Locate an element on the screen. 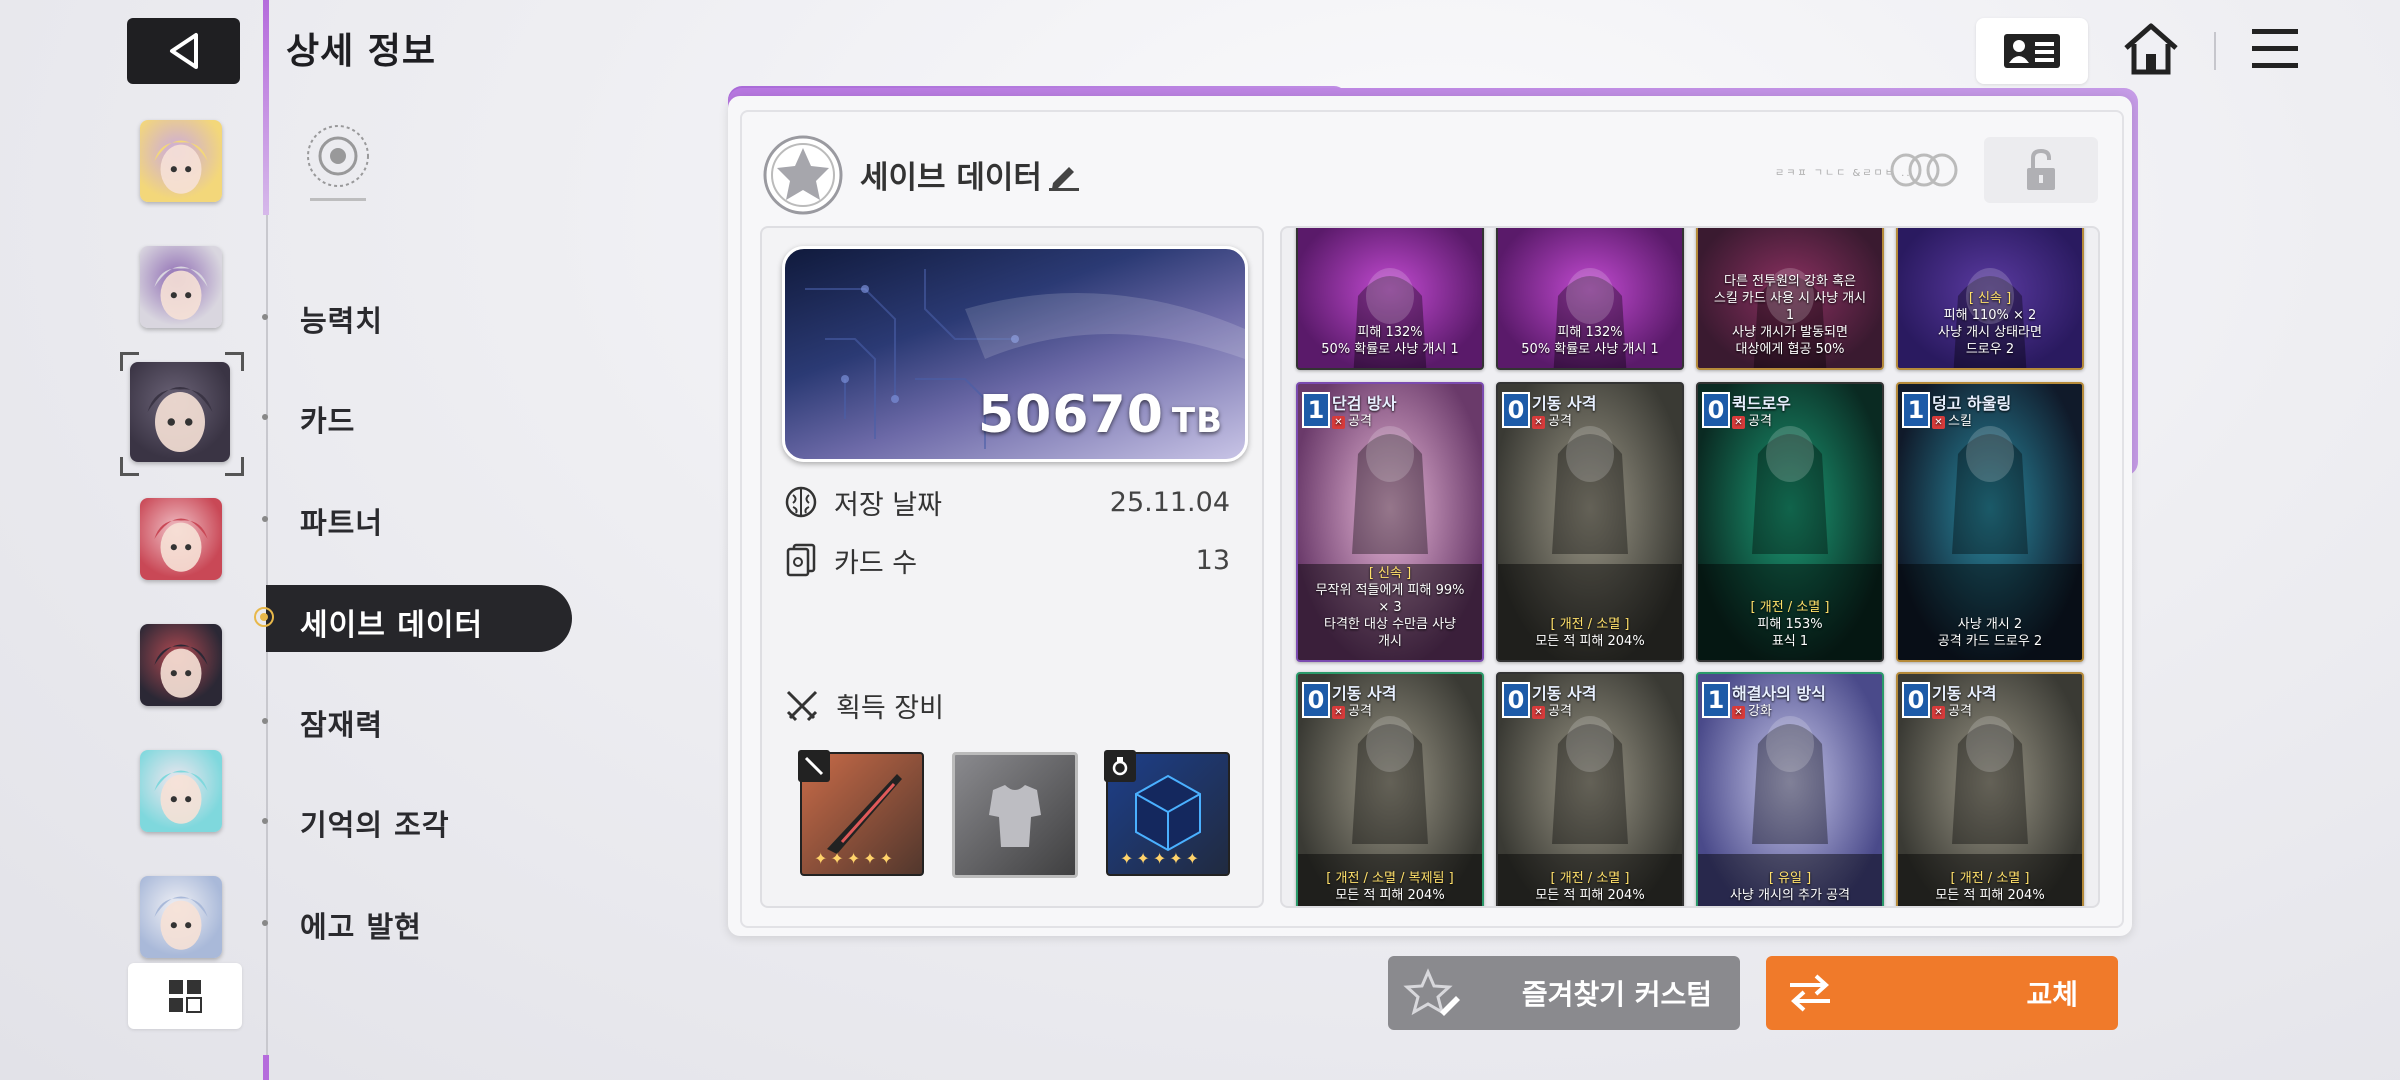  card-tile: 0 퀵드로우 ✕ 공격[ 개전 / 소멸 ] 피해 153% 표식 1 is located at coordinates (1790, 522).